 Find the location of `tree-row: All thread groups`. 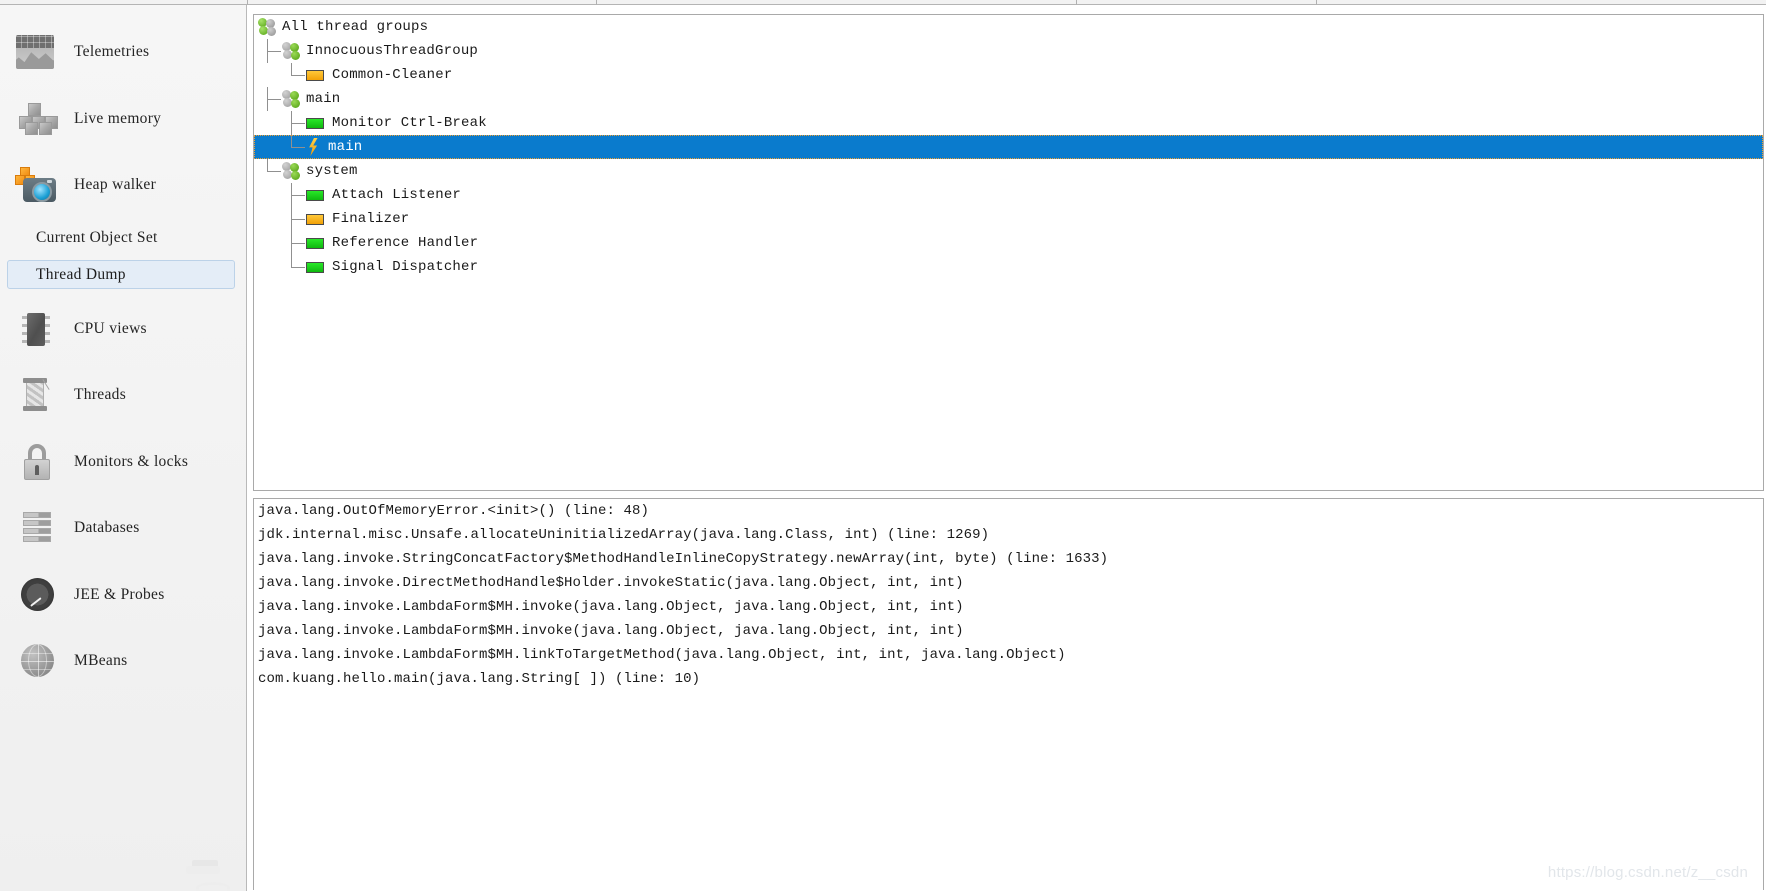

tree-row: All thread groups is located at coordinates (1008, 27).